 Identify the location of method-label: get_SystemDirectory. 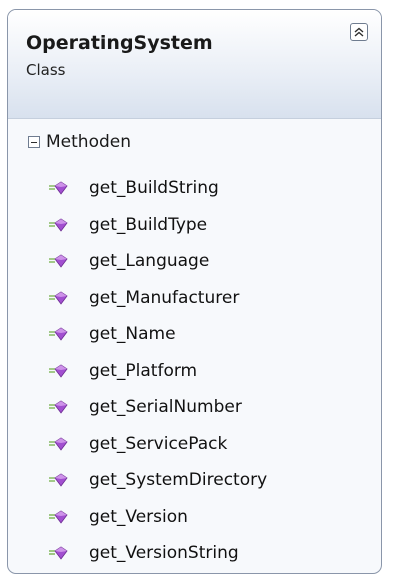
(178, 480).